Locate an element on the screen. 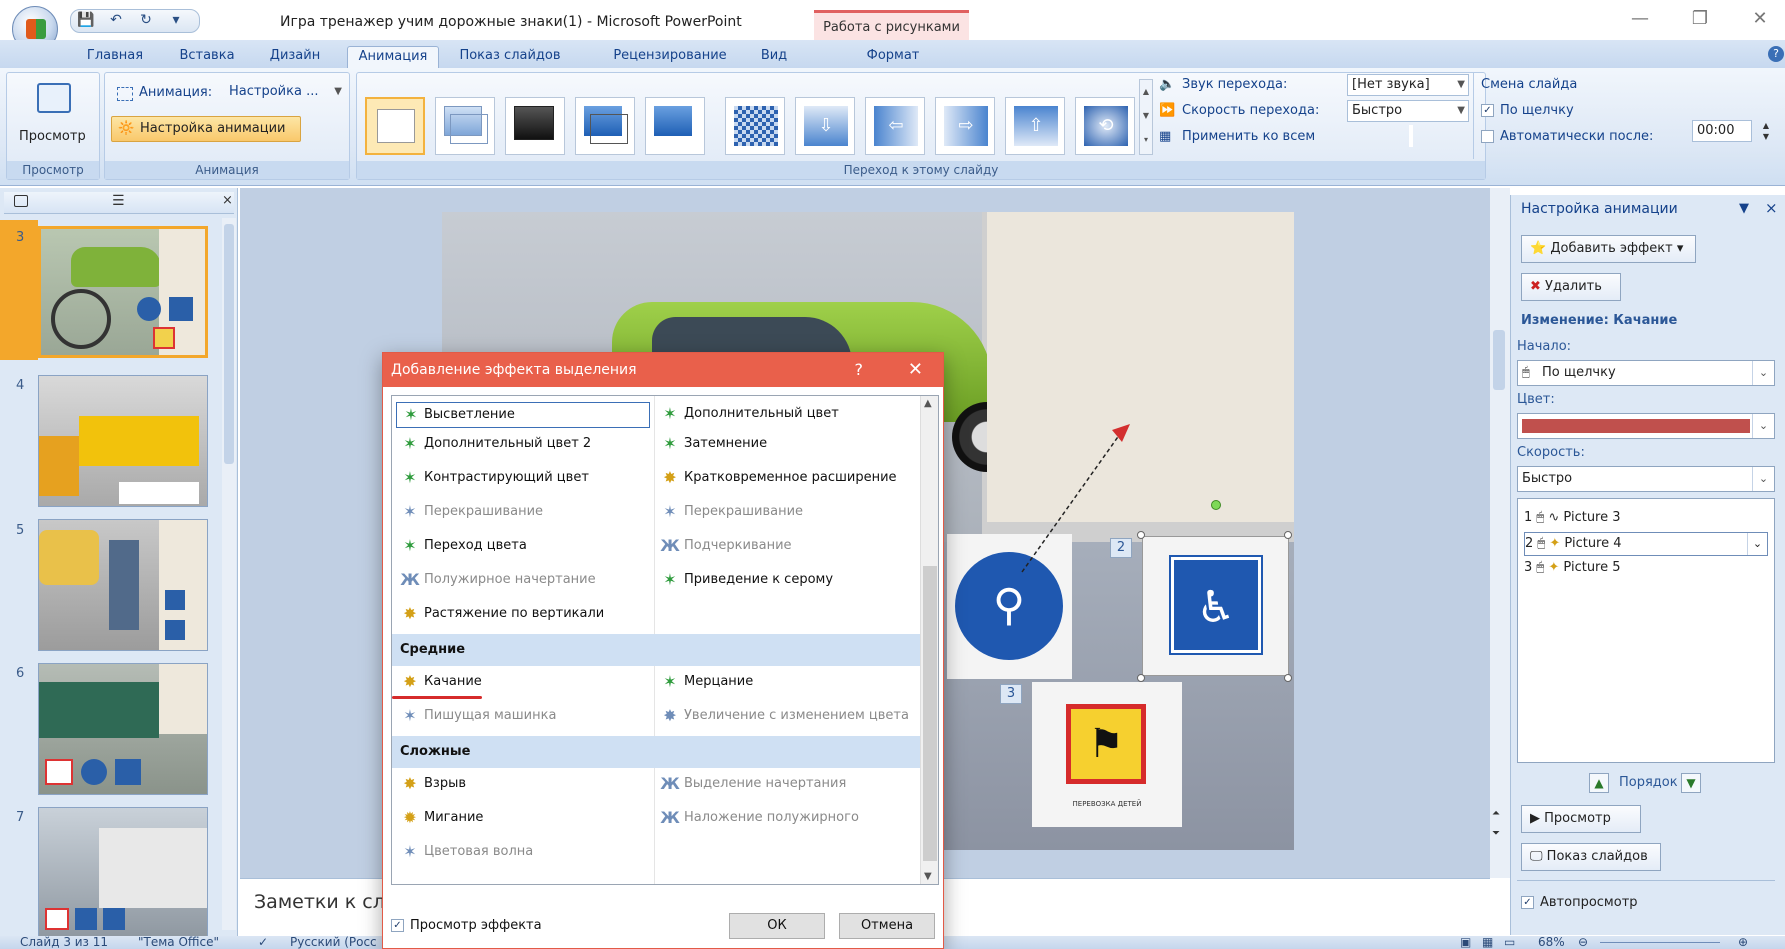 This screenshot has width=1785, height=949. gallery-scroll: ▲ ▼ ▾ is located at coordinates (1146, 117).